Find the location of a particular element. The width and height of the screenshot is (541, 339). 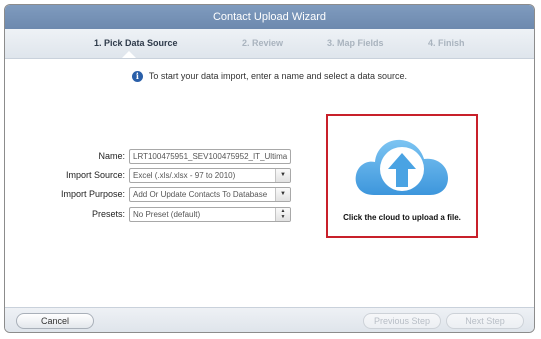

info-icon: i is located at coordinates (137, 77).